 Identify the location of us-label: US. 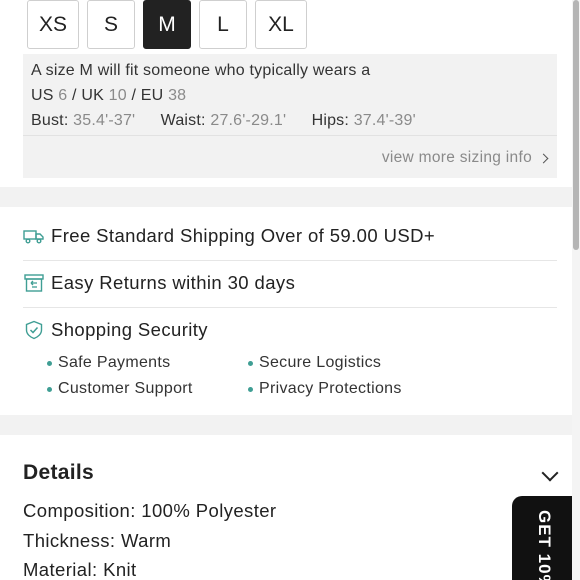
(42, 95).